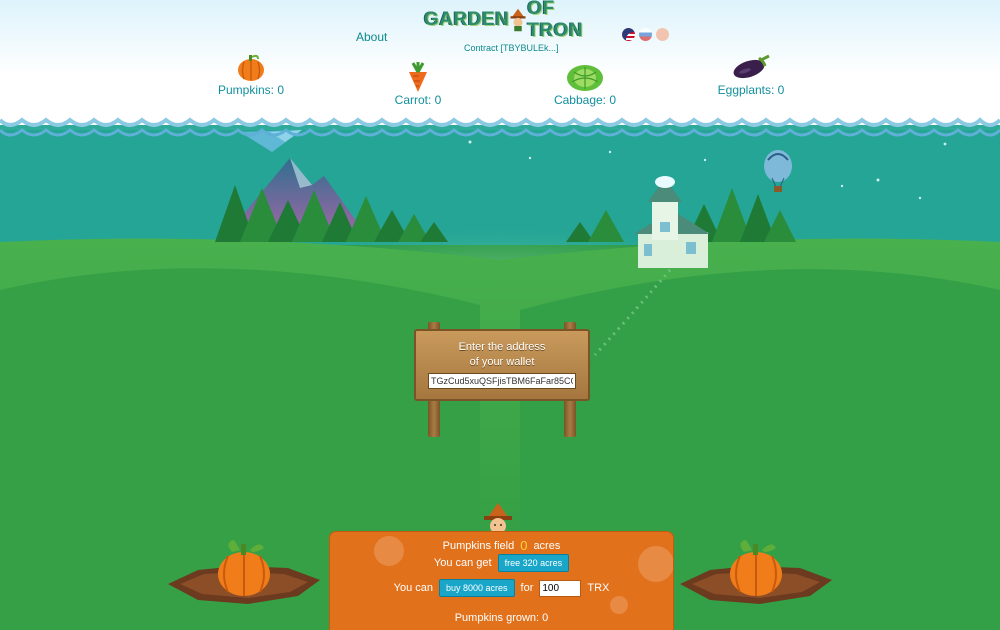 The height and width of the screenshot is (630, 1000). What do you see at coordinates (467, 19) in the screenshot?
I see `logo-word-garden: GARDEN` at bounding box center [467, 19].